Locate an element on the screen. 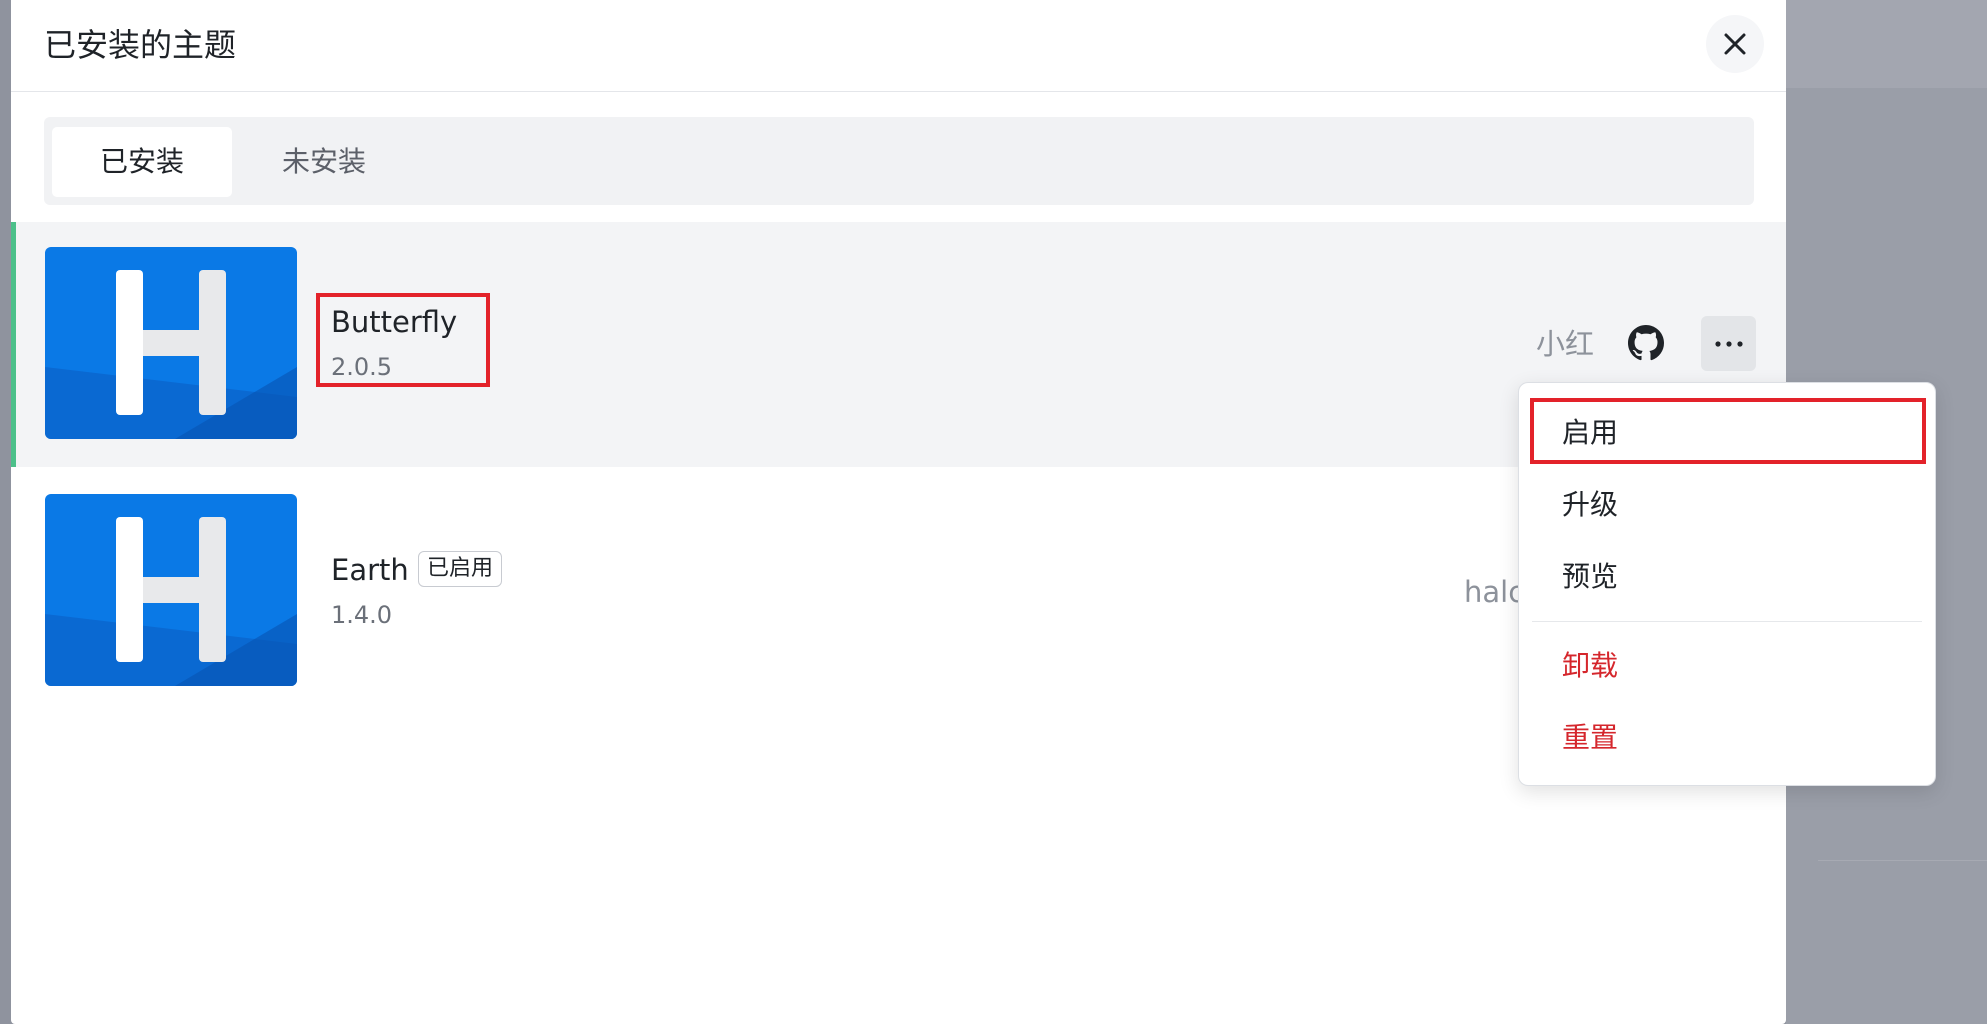 The width and height of the screenshot is (1987, 1024). background-divider is located at coordinates (1902, 860).